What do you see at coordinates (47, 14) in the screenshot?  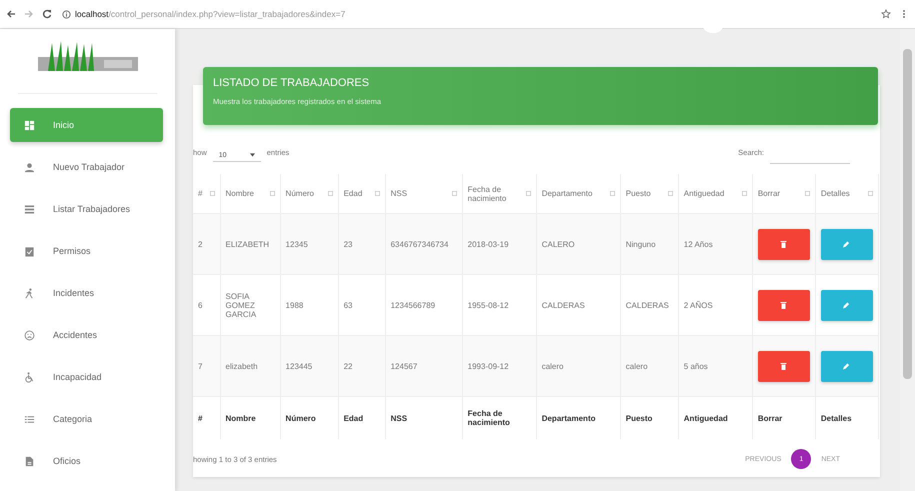 I see `reload-icon` at bounding box center [47, 14].